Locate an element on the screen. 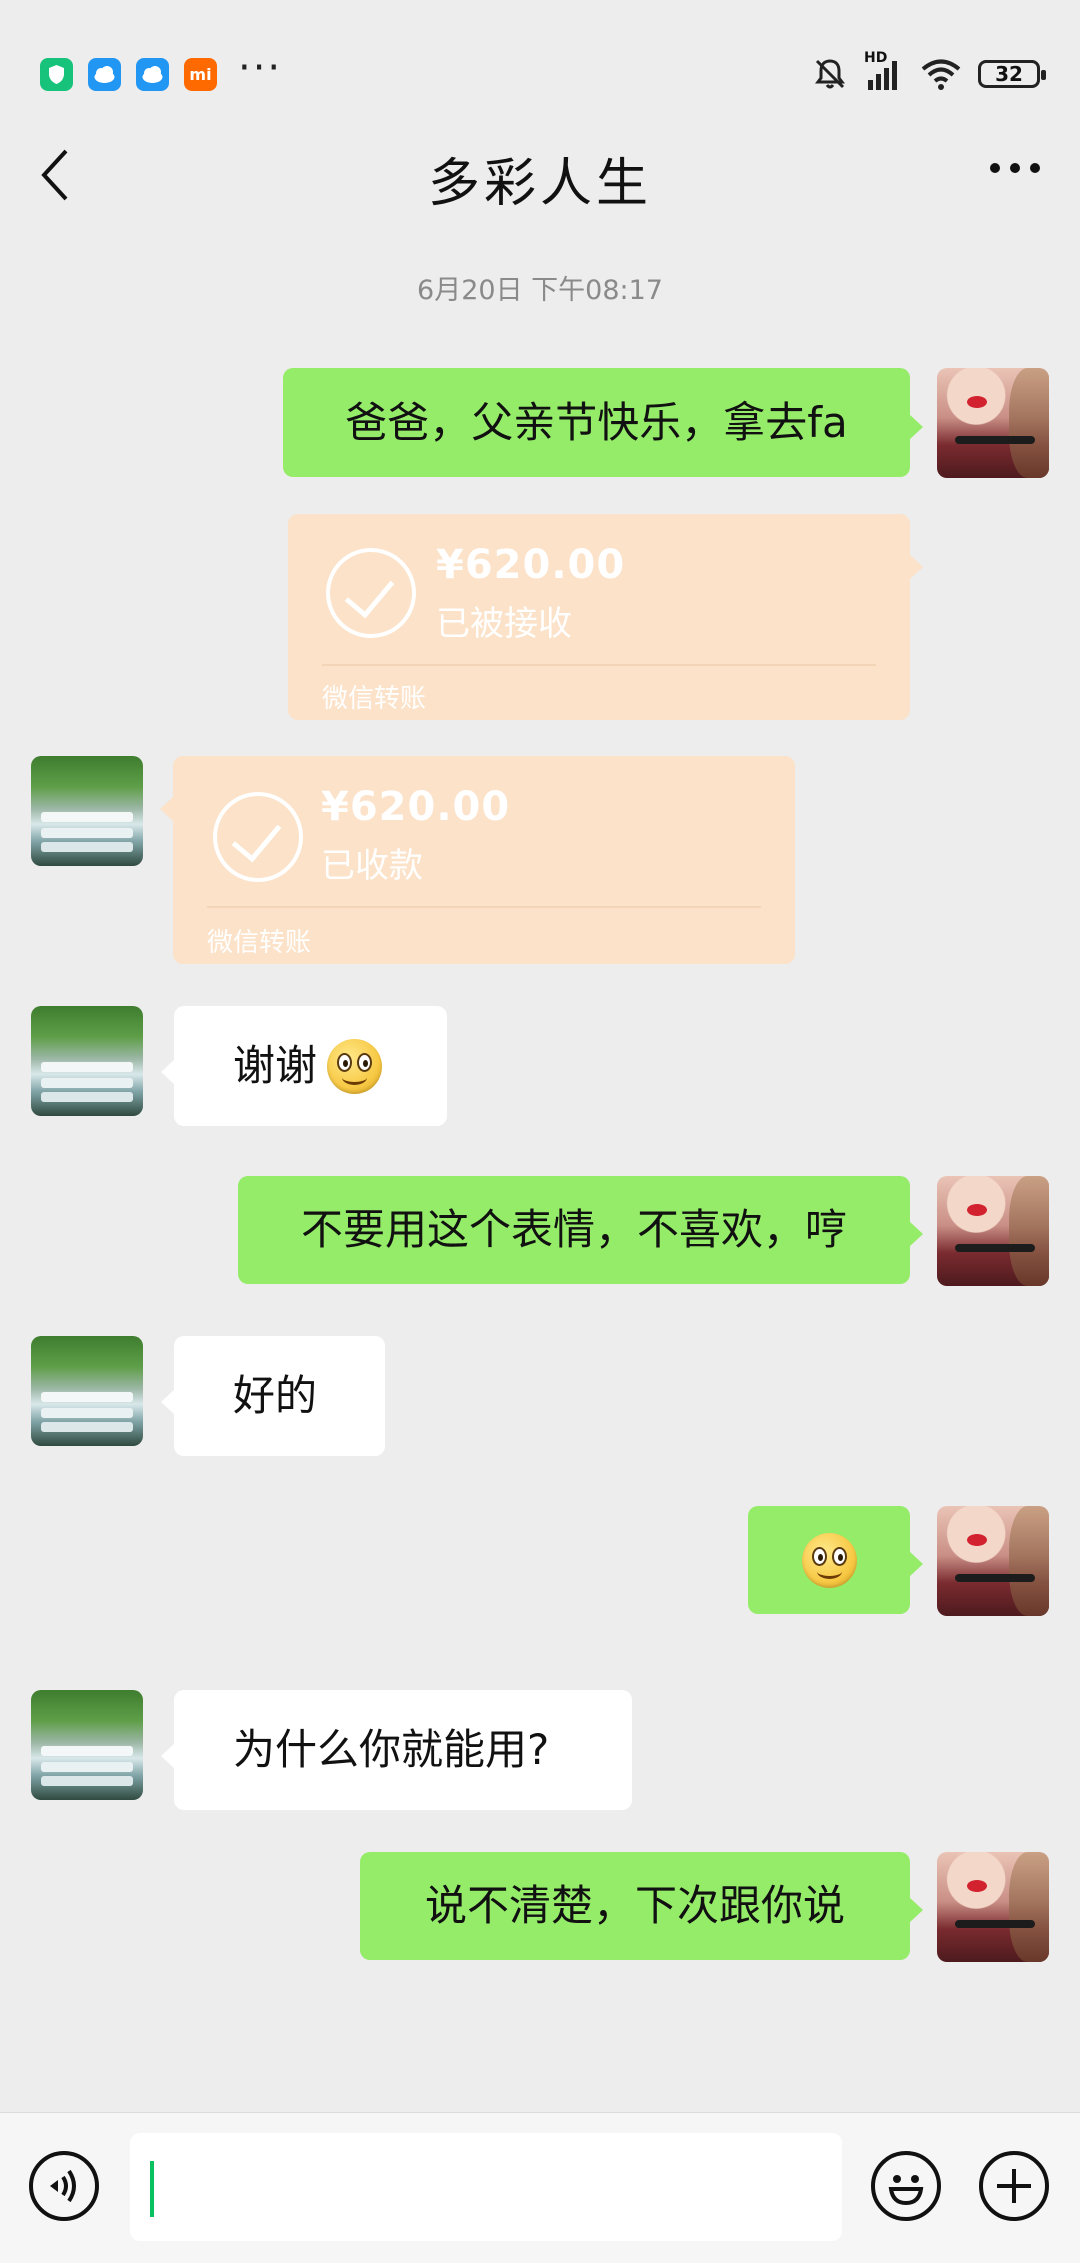  plus-button is located at coordinates (1014, 2186).